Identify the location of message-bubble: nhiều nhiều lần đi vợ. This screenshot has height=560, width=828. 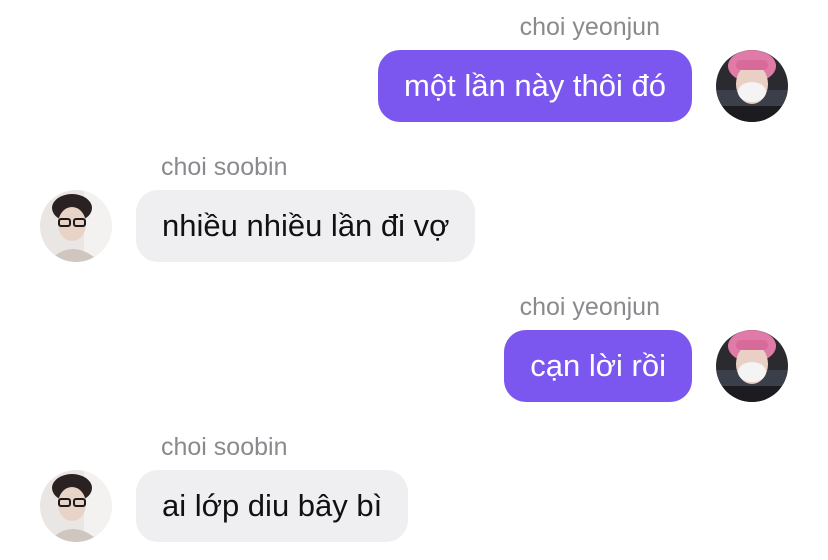
(306, 226).